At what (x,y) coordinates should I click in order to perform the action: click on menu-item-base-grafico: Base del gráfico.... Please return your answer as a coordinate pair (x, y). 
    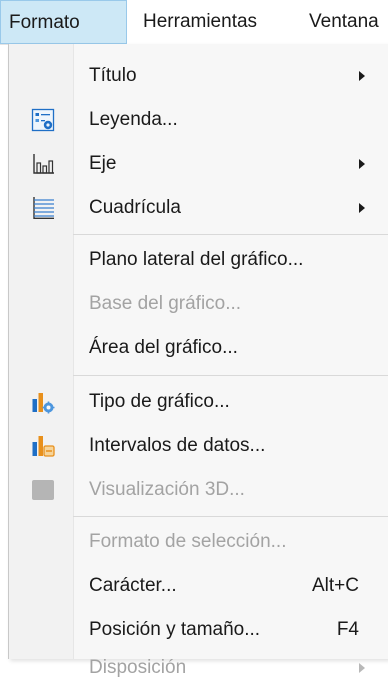
    Looking at the image, I should click on (198, 304).